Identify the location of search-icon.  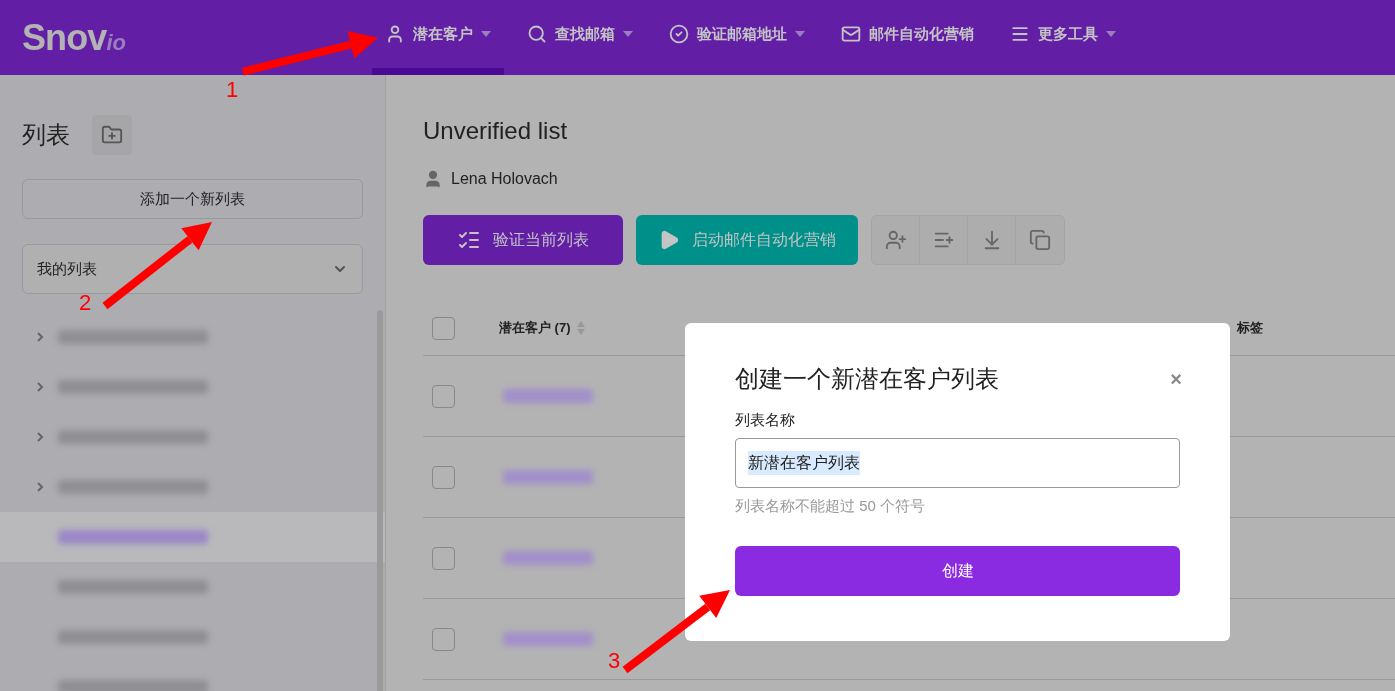
(537, 34).